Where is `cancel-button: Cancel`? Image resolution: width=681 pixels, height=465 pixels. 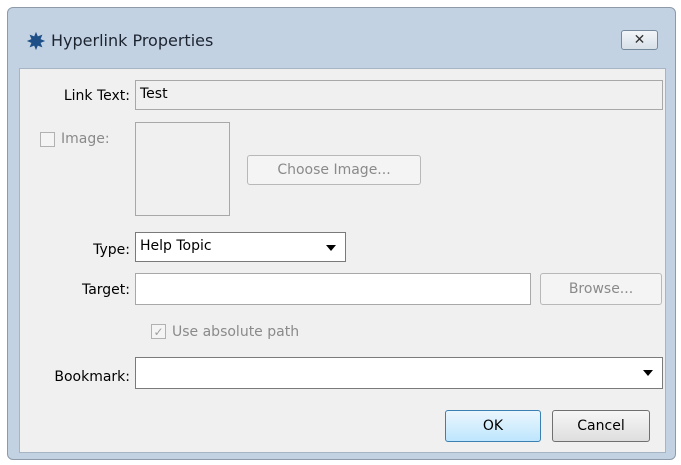 cancel-button: Cancel is located at coordinates (601, 426).